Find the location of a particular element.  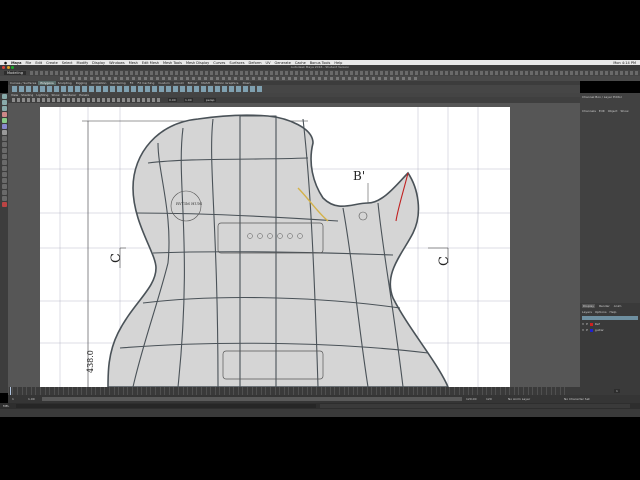

layout-node-icon is located at coordinates (4, 192).